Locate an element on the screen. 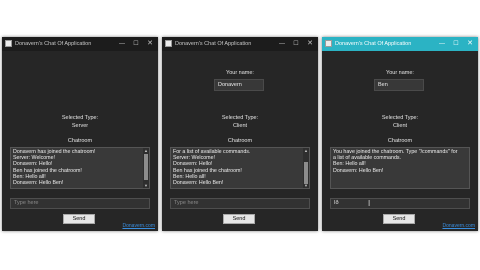 The width and height of the screenshot is (480, 270). text-cursor-icon: I is located at coordinates (369, 203).